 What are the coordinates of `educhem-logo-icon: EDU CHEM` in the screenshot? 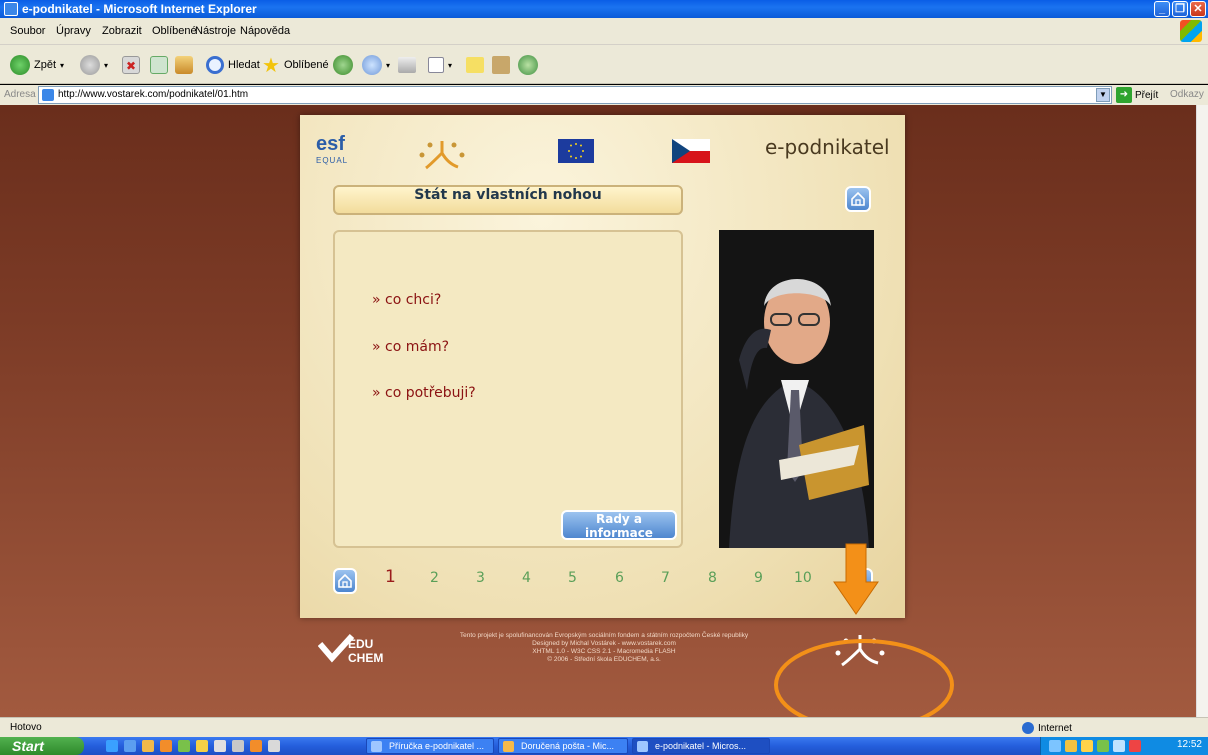 It's located at (350, 649).